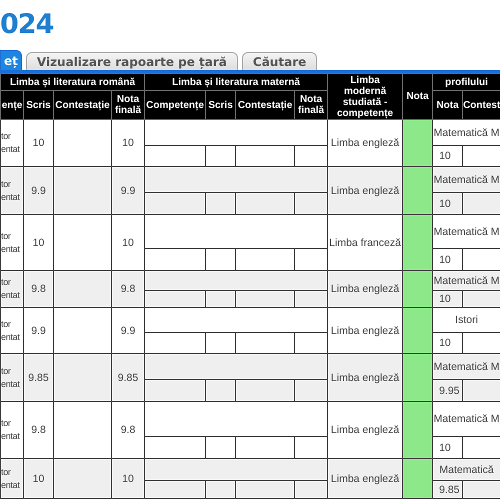 This screenshot has height=500, width=500. Describe the element at coordinates (466, 470) in the screenshot. I see `table-cell: Matematică` at that location.